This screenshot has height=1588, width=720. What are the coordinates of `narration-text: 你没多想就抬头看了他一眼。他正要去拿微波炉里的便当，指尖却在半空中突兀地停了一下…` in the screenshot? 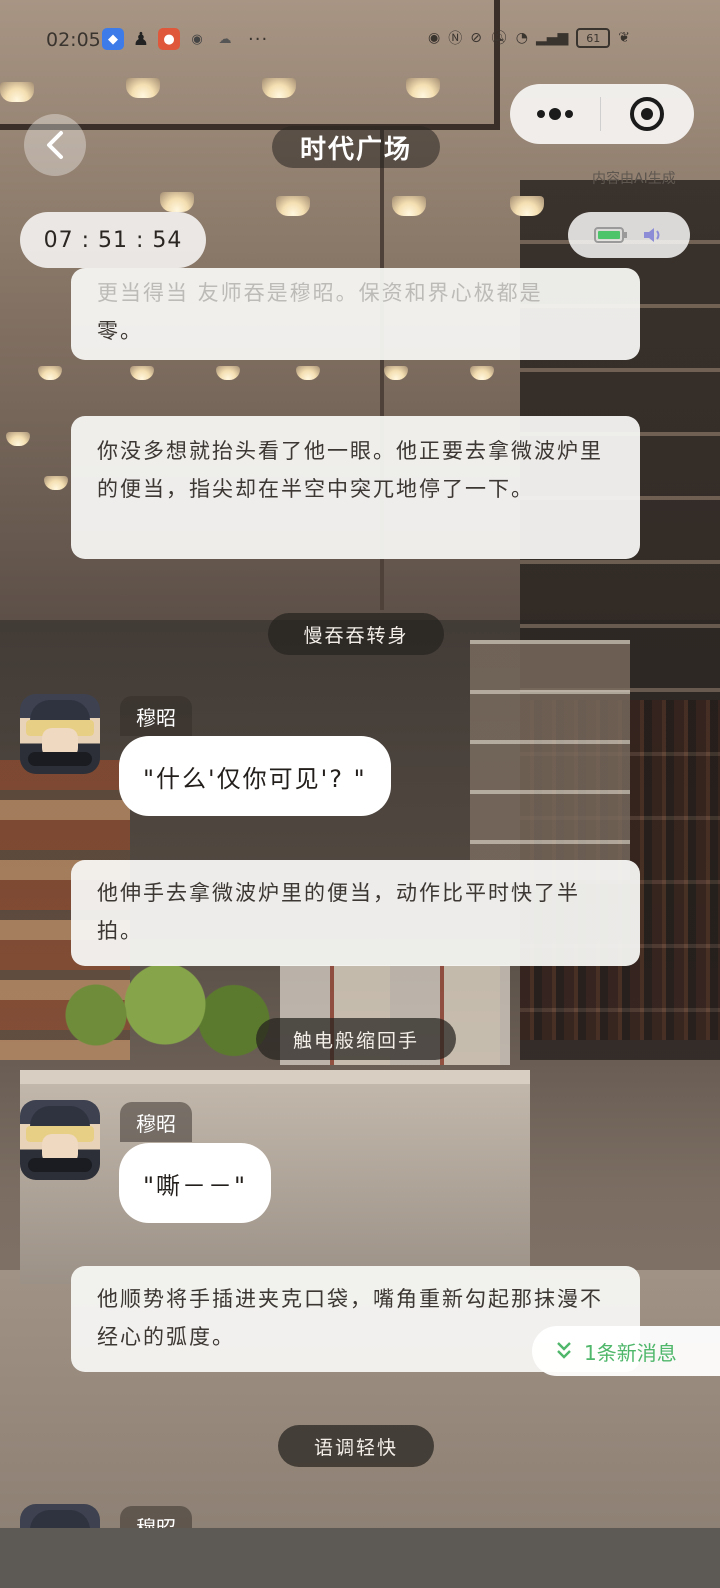 It's located at (350, 470).